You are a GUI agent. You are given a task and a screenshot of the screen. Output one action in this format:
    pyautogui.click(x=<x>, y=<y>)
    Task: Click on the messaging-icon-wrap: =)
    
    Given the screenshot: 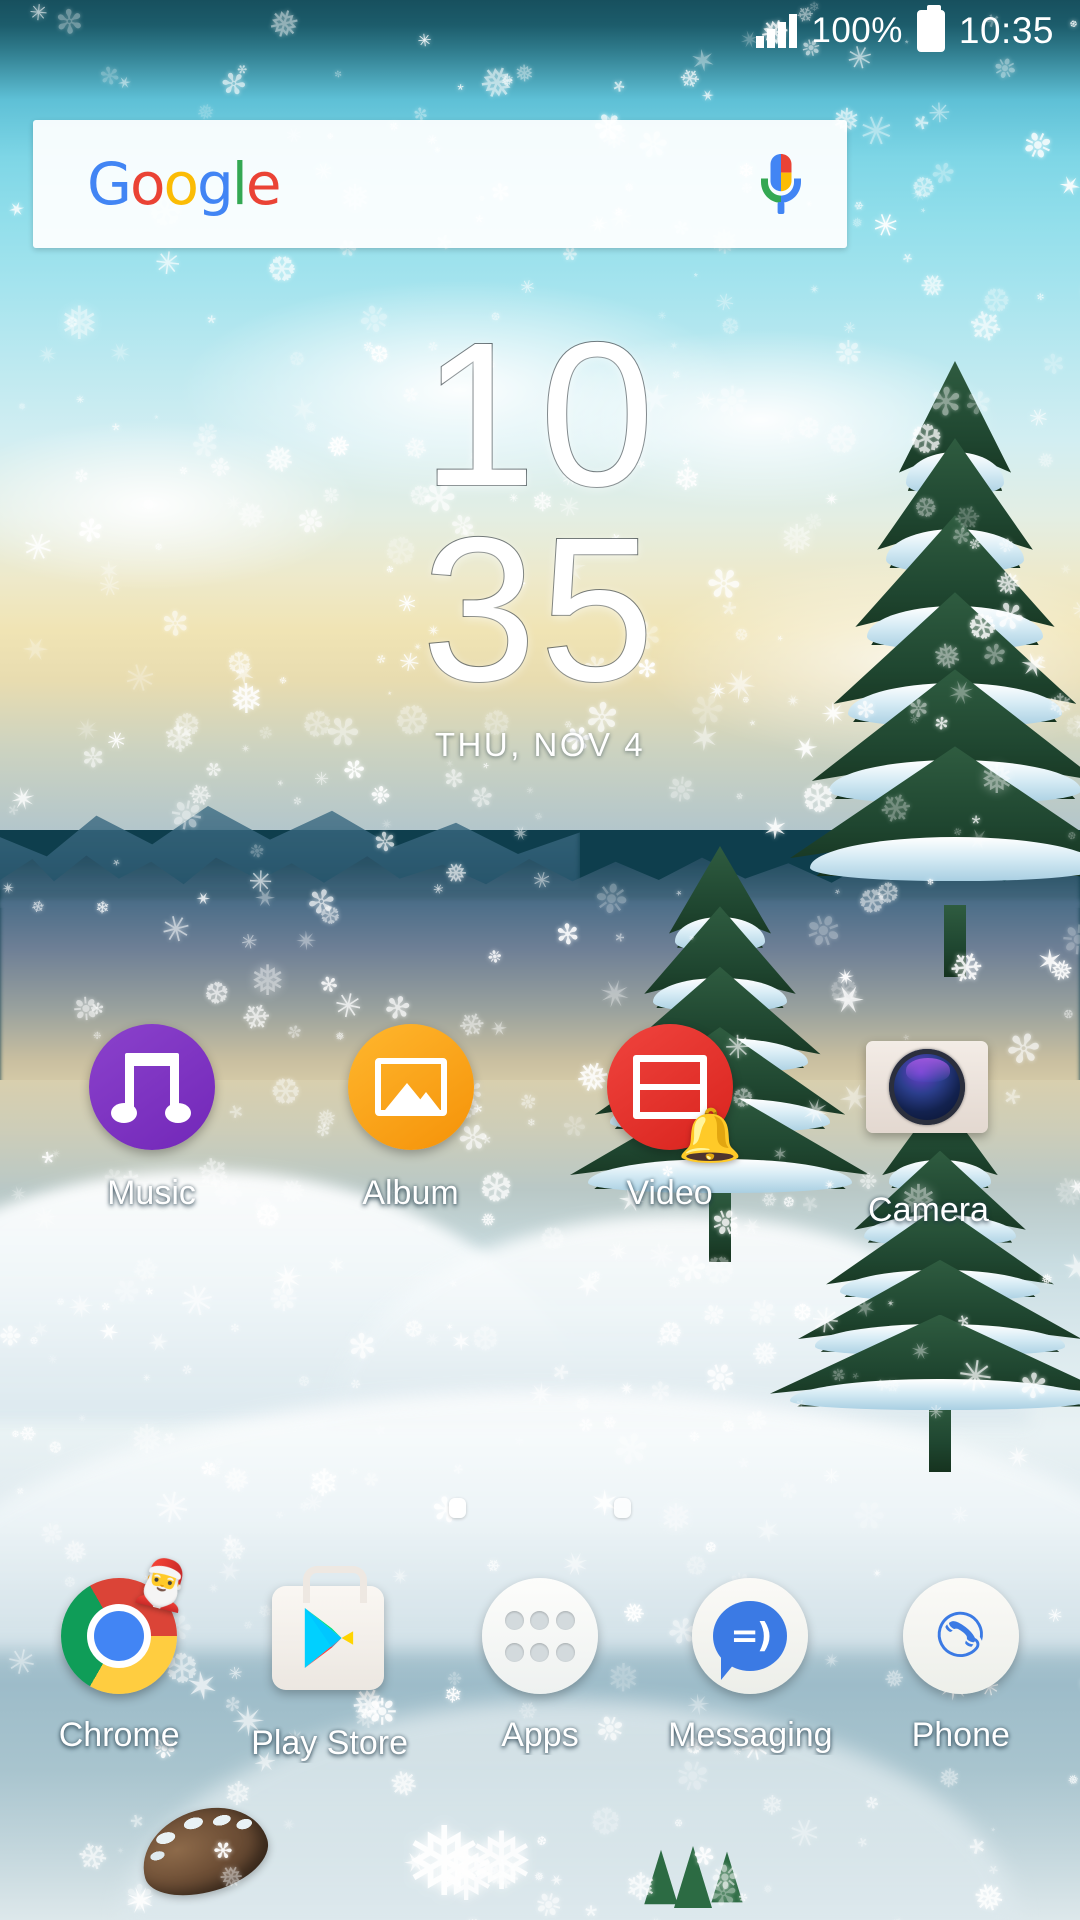 What is the action you would take?
    pyautogui.click(x=750, y=1636)
    